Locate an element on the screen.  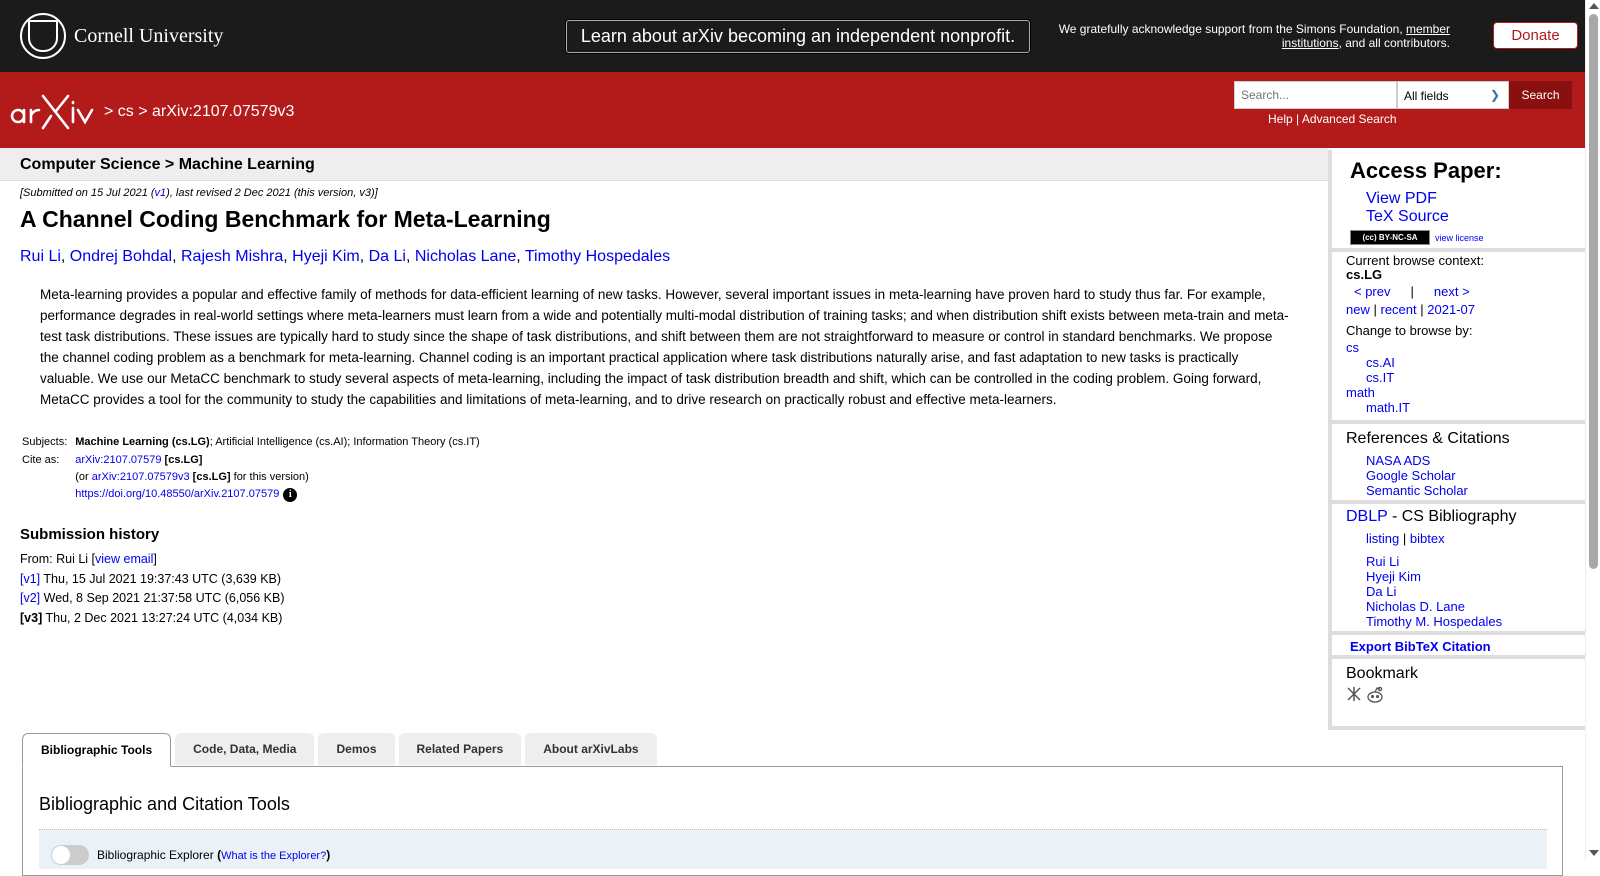
browse-context-value: cs.LG is located at coordinates (1364, 274).